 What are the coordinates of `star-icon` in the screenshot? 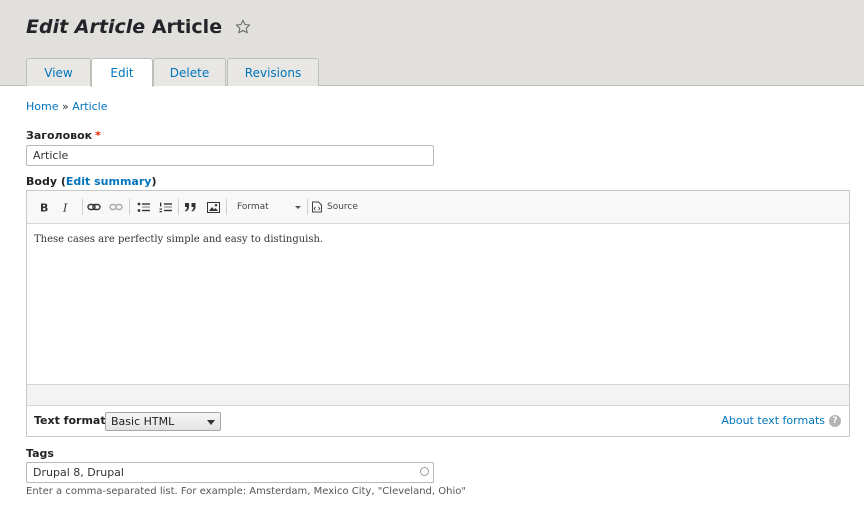 It's located at (243, 29).